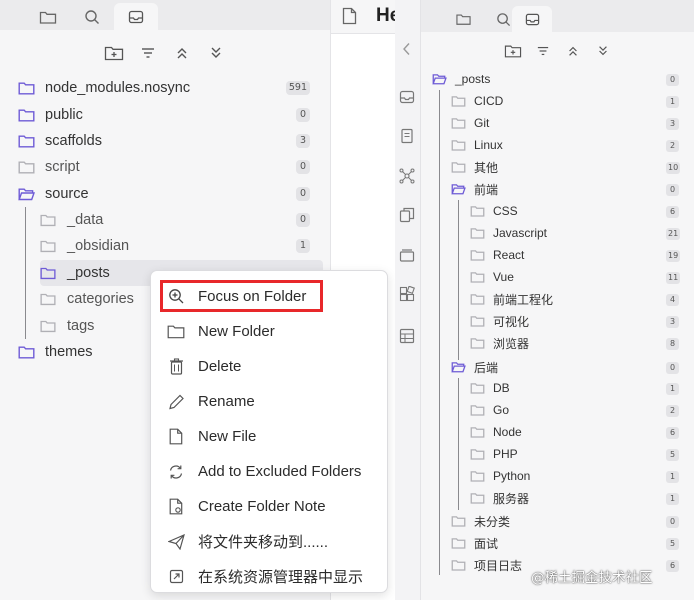 The image size is (694, 600). I want to click on tree-item: 服务器, so click(499, 498).